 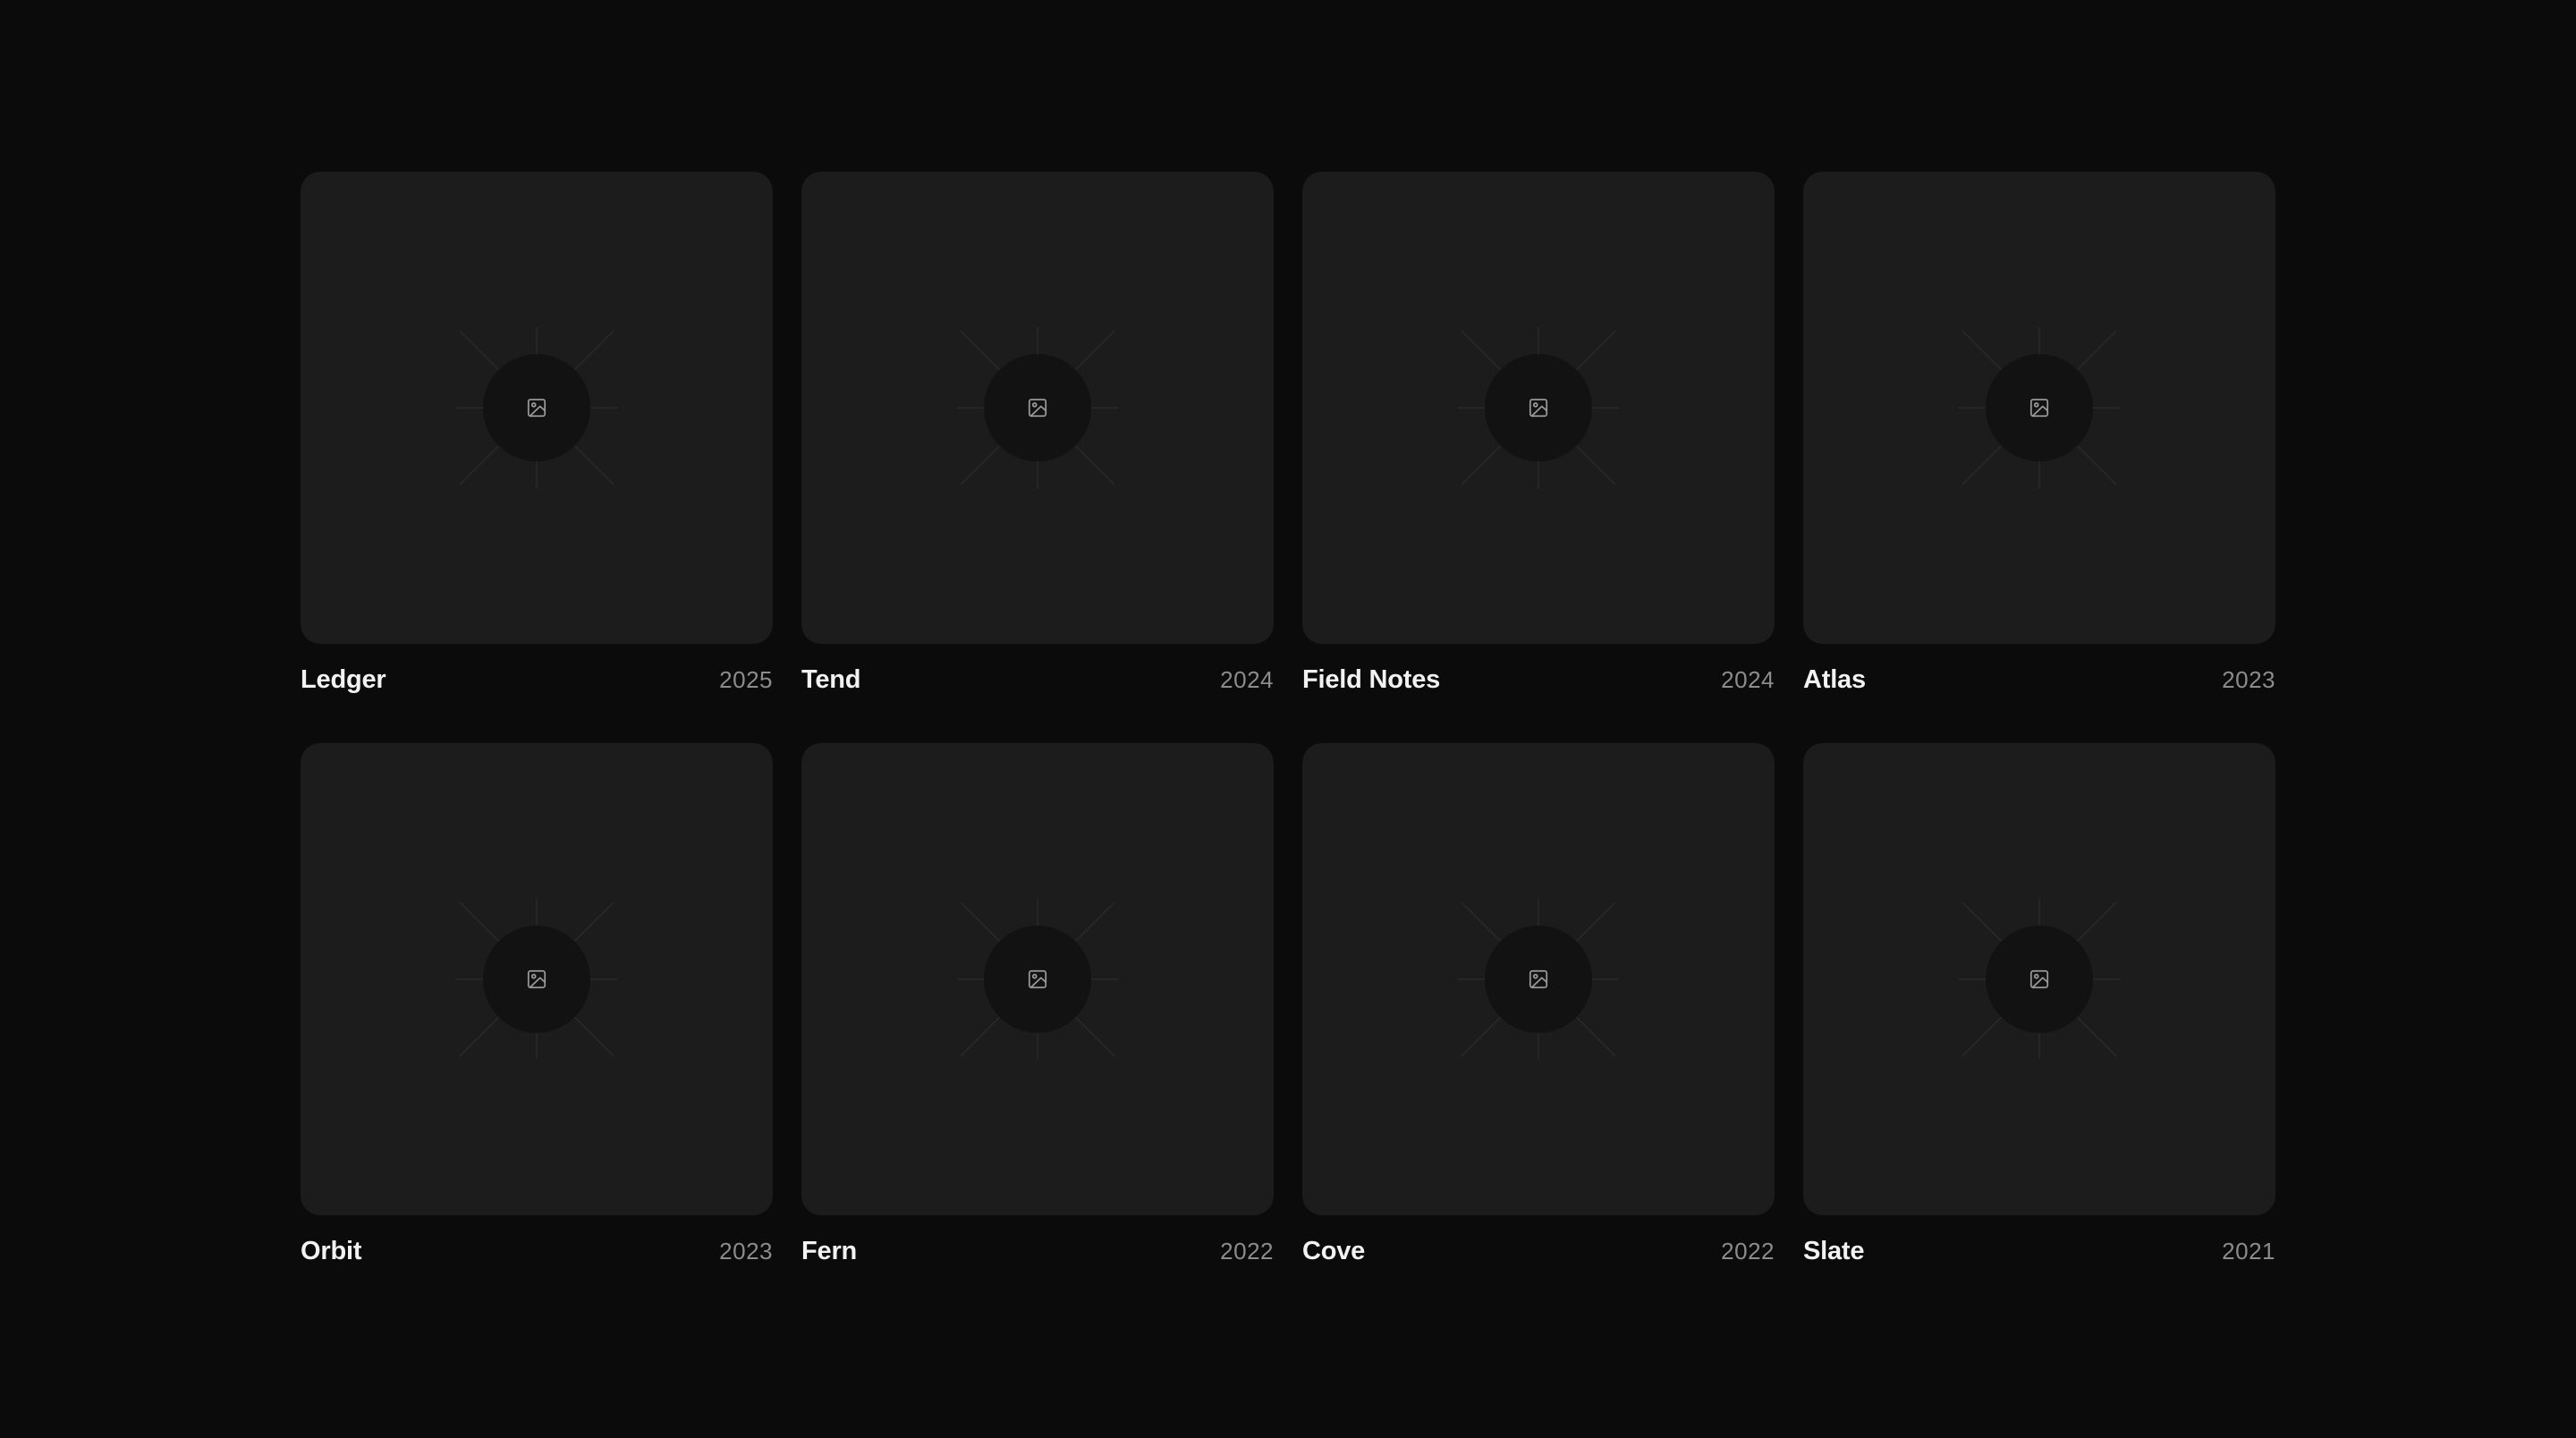 I want to click on project-caption: Field Notes 2024, so click(x=1538, y=680).